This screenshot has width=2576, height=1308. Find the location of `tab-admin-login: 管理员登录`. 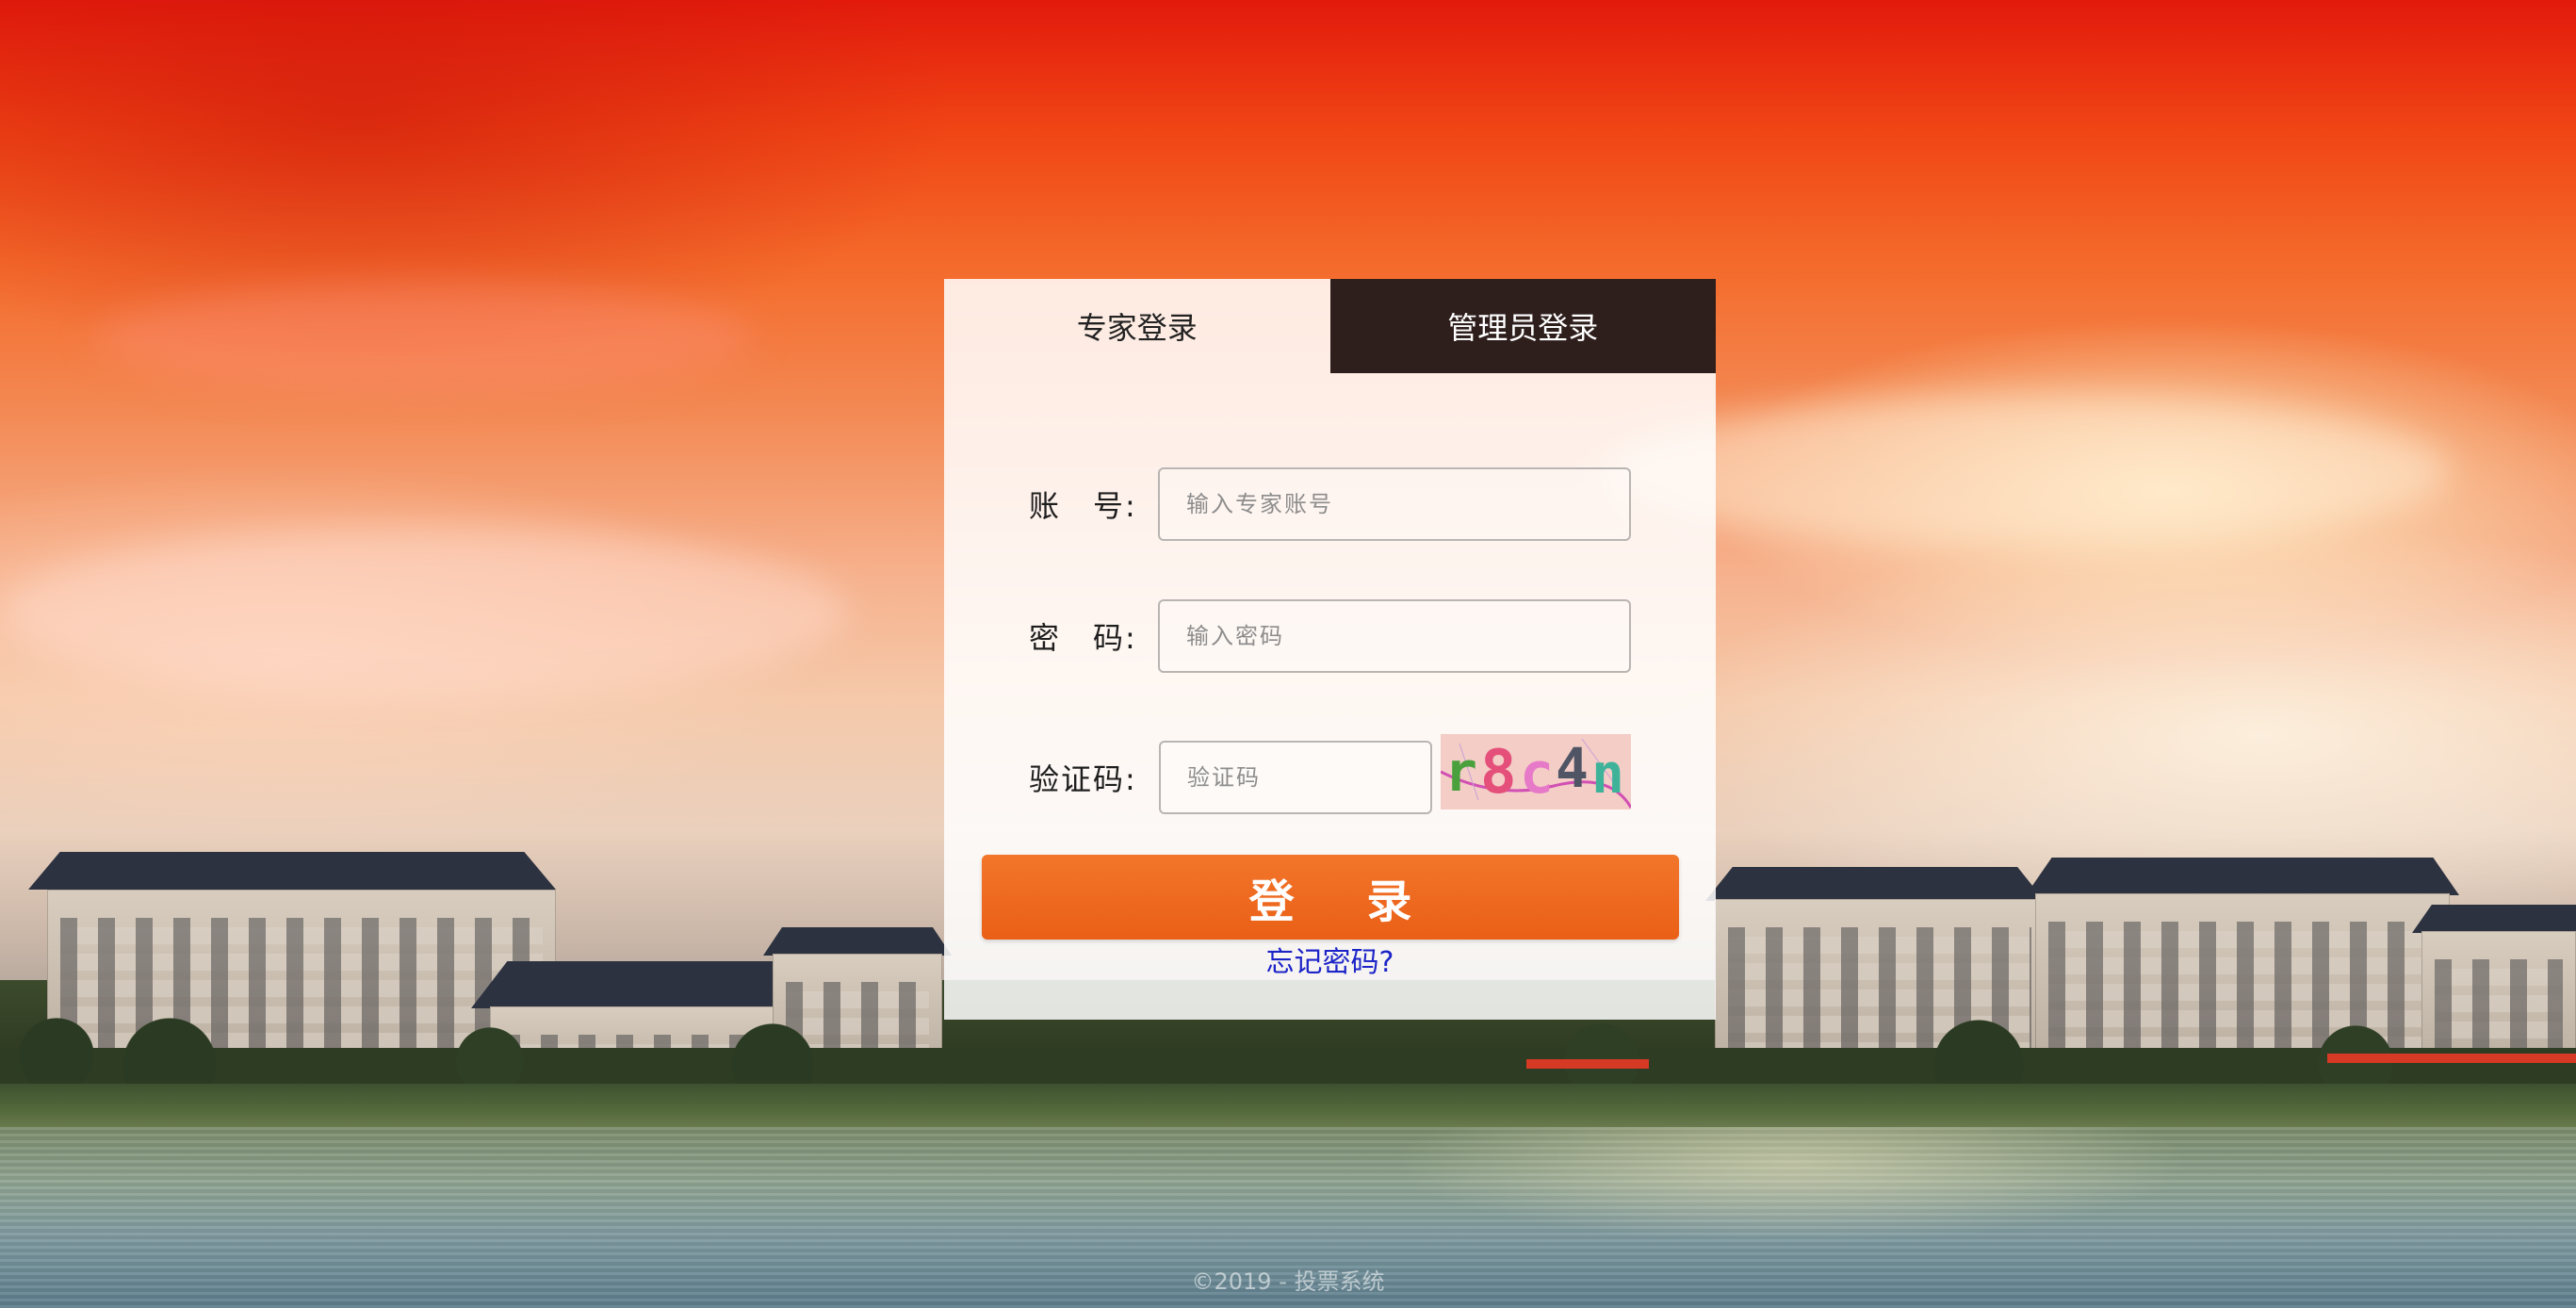

tab-admin-login: 管理员登录 is located at coordinates (1522, 326).